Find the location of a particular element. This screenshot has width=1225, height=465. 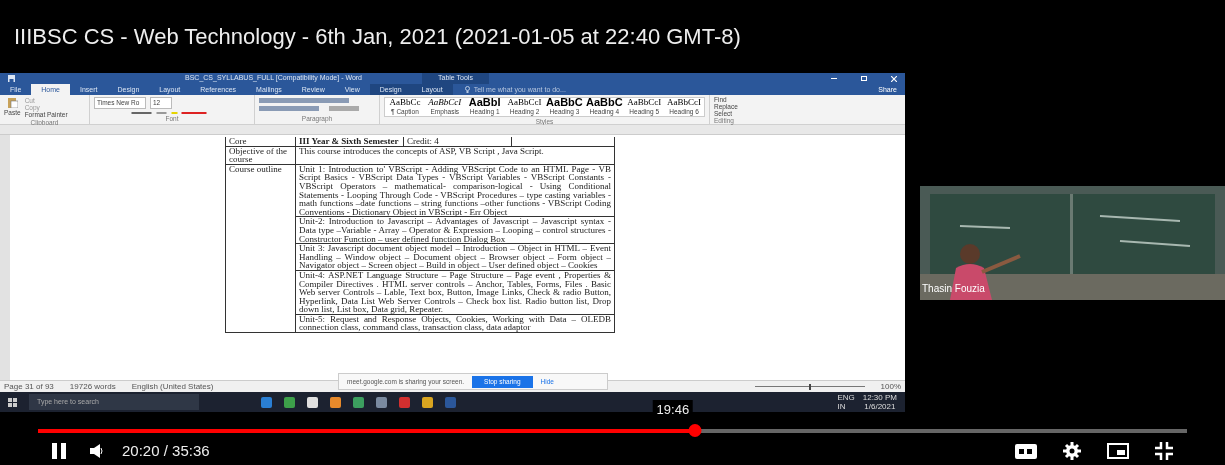

captions-icon is located at coordinates (1026, 451).